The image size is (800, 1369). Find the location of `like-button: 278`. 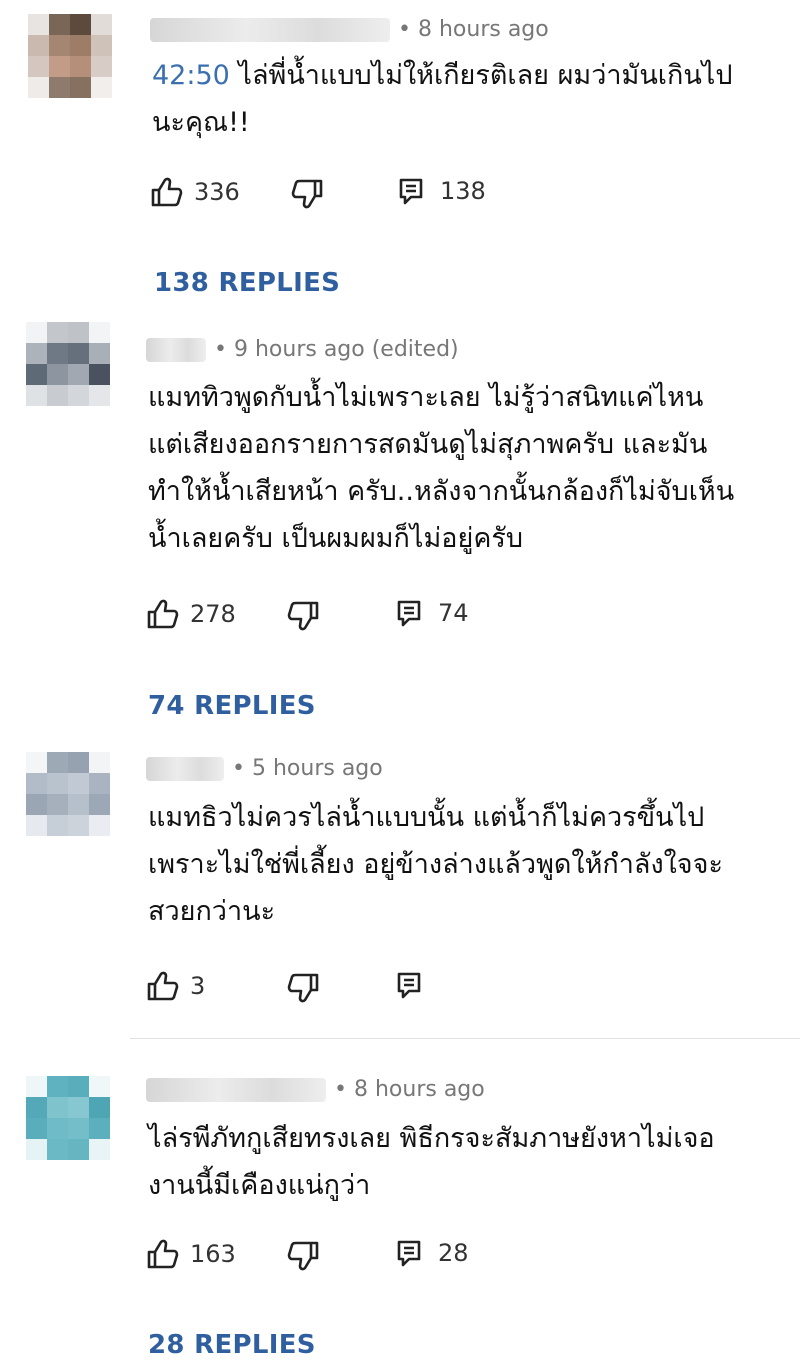

like-button: 278 is located at coordinates (191, 614).